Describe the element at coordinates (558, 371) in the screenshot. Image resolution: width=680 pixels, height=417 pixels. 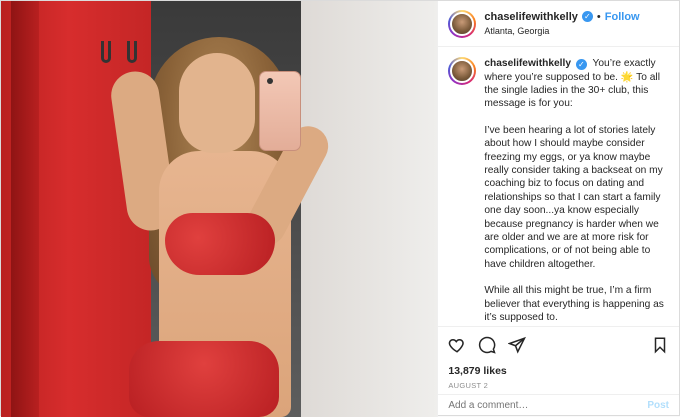
I see `likes-count: 13,879 likes` at that location.